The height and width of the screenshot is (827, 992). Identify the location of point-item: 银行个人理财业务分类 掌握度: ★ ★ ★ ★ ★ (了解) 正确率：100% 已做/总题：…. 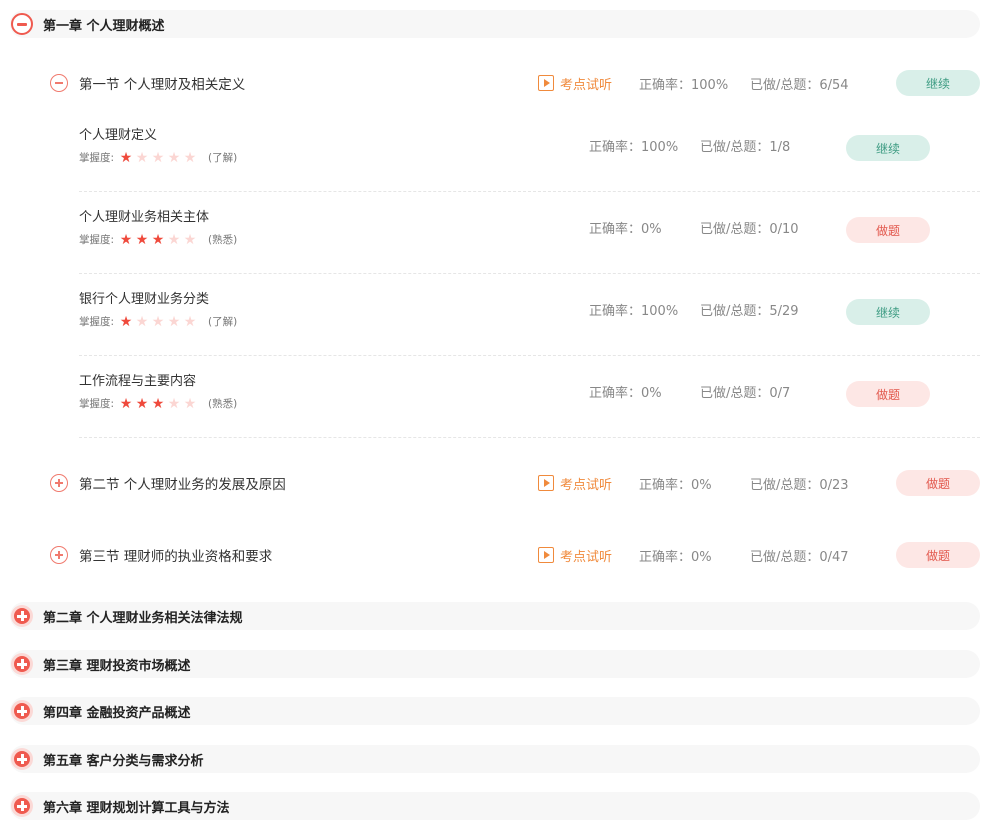
(529, 315).